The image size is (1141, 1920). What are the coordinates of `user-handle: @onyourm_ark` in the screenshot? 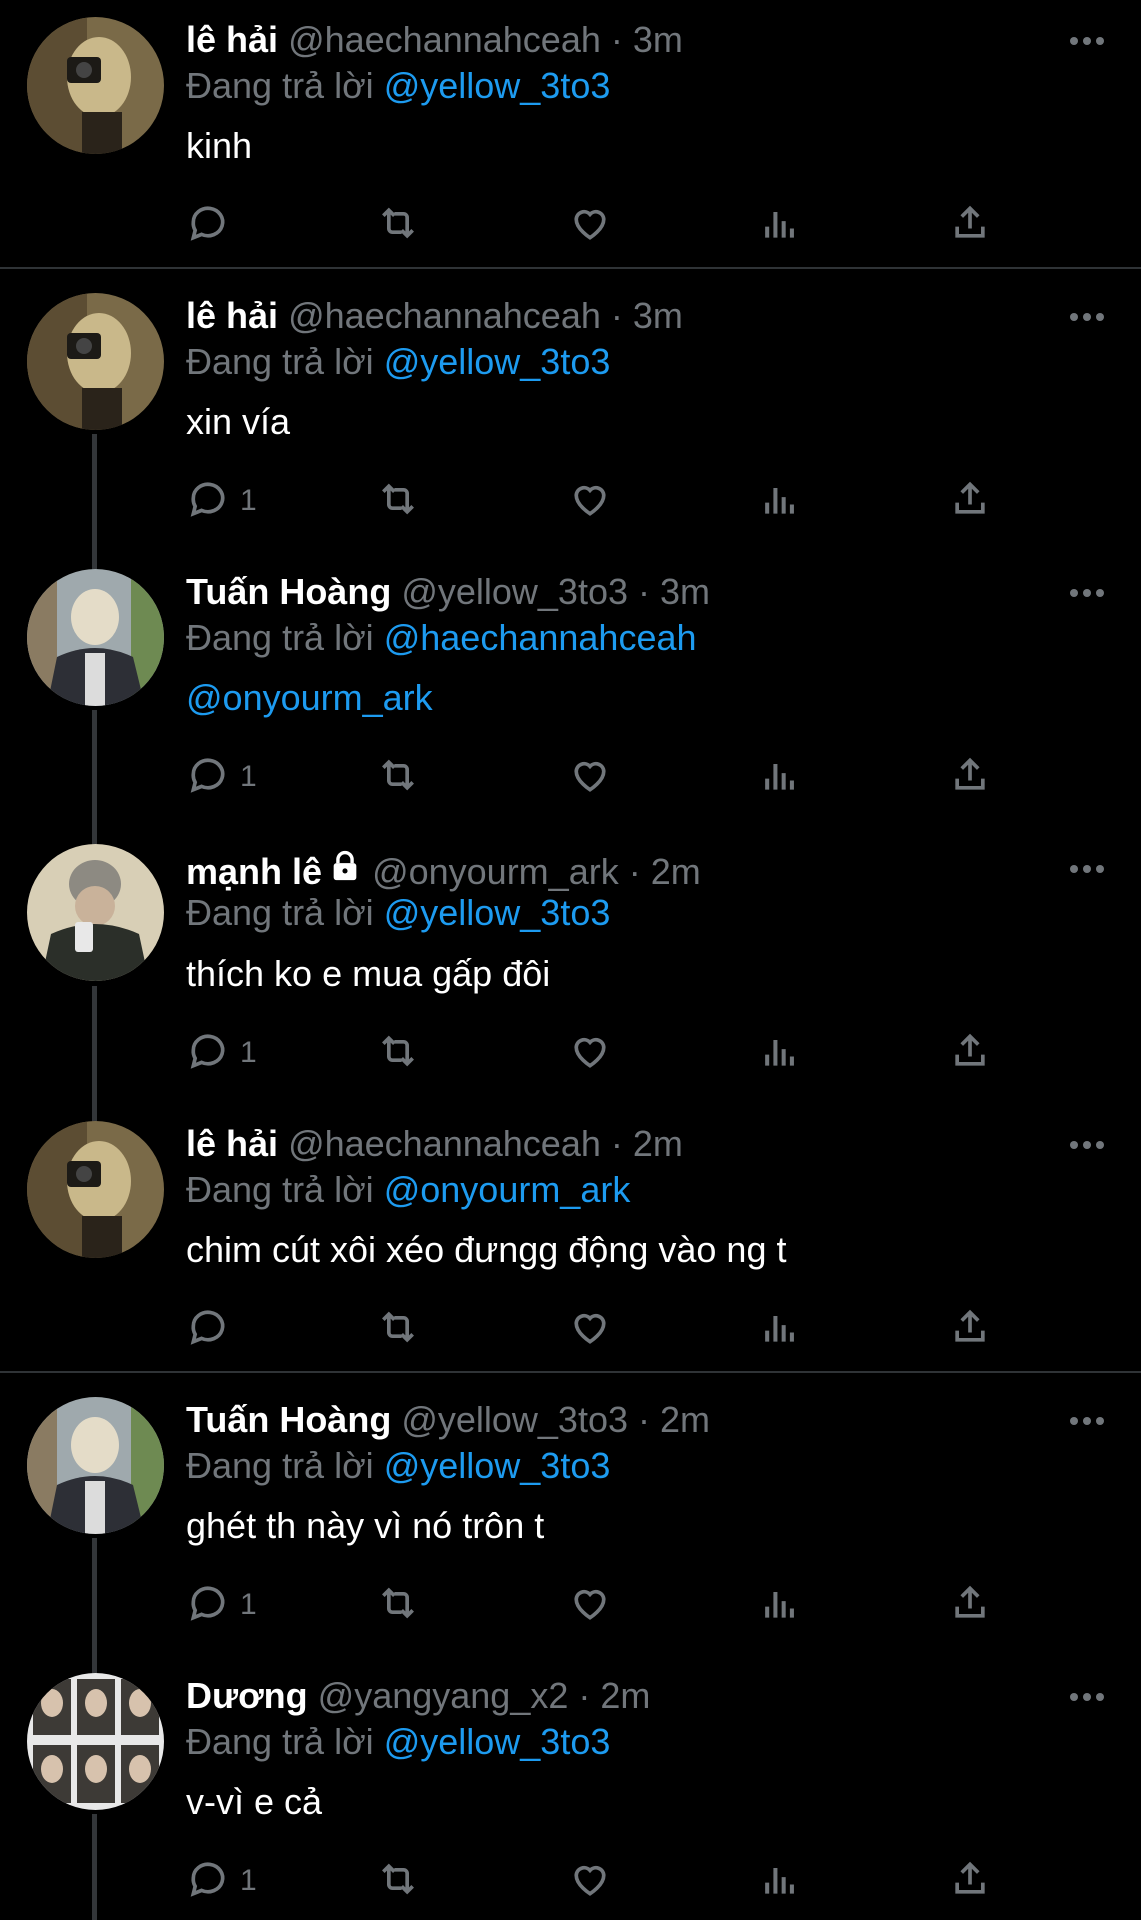 It's located at (495, 871).